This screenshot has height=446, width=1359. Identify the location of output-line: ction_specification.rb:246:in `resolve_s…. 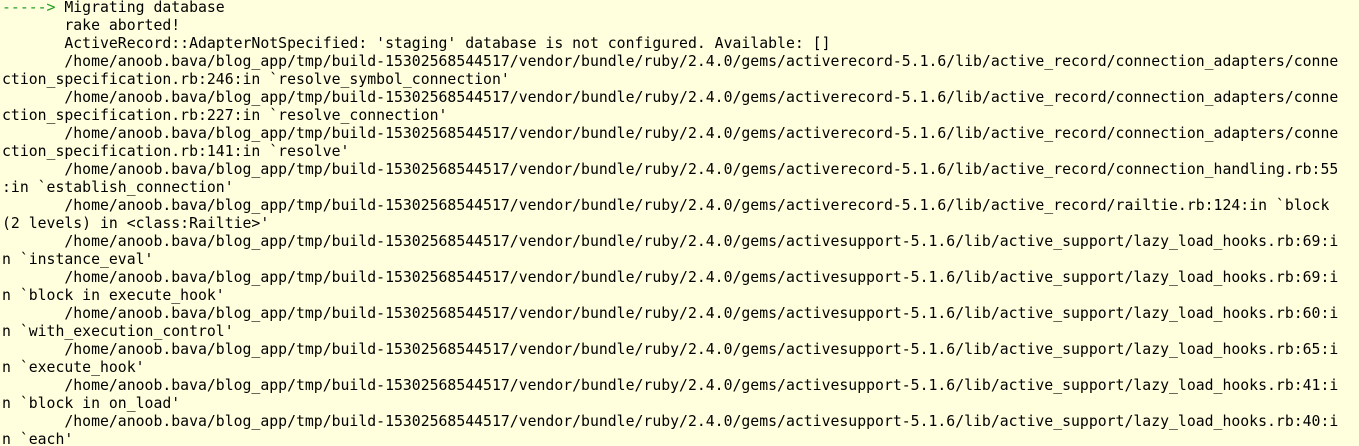
(256, 79).